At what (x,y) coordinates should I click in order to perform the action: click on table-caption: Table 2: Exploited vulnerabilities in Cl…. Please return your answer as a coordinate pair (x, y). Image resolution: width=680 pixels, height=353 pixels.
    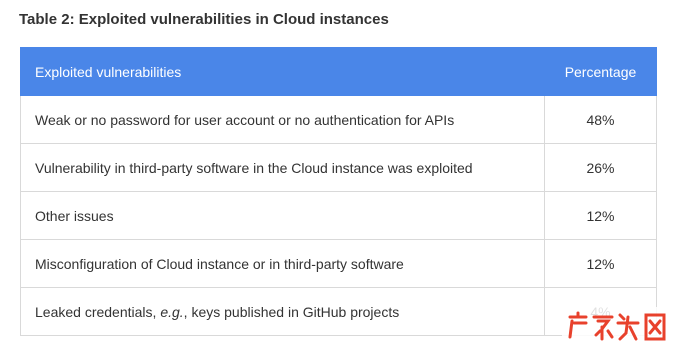
    Looking at the image, I should click on (204, 19).